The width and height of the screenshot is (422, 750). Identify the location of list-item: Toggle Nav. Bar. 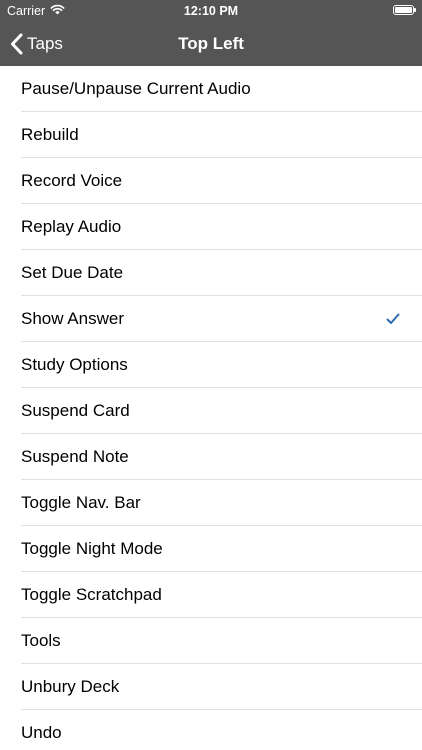
(211, 503).